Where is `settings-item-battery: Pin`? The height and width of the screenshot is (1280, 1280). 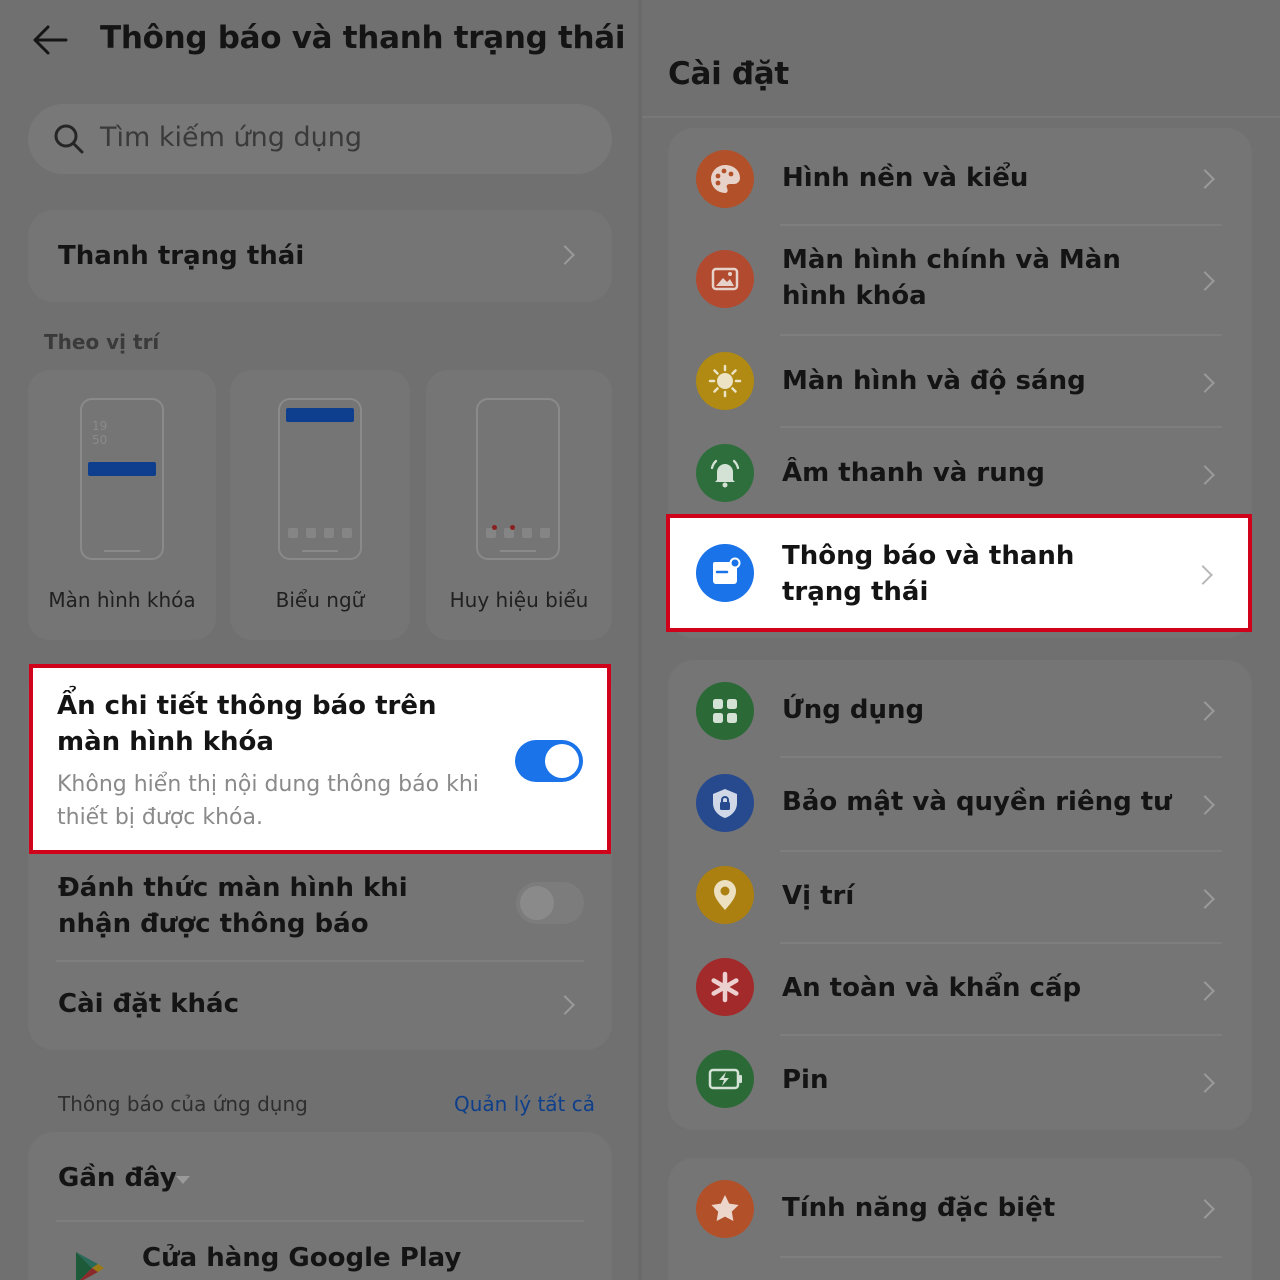
settings-item-battery: Pin is located at coordinates (960, 1082).